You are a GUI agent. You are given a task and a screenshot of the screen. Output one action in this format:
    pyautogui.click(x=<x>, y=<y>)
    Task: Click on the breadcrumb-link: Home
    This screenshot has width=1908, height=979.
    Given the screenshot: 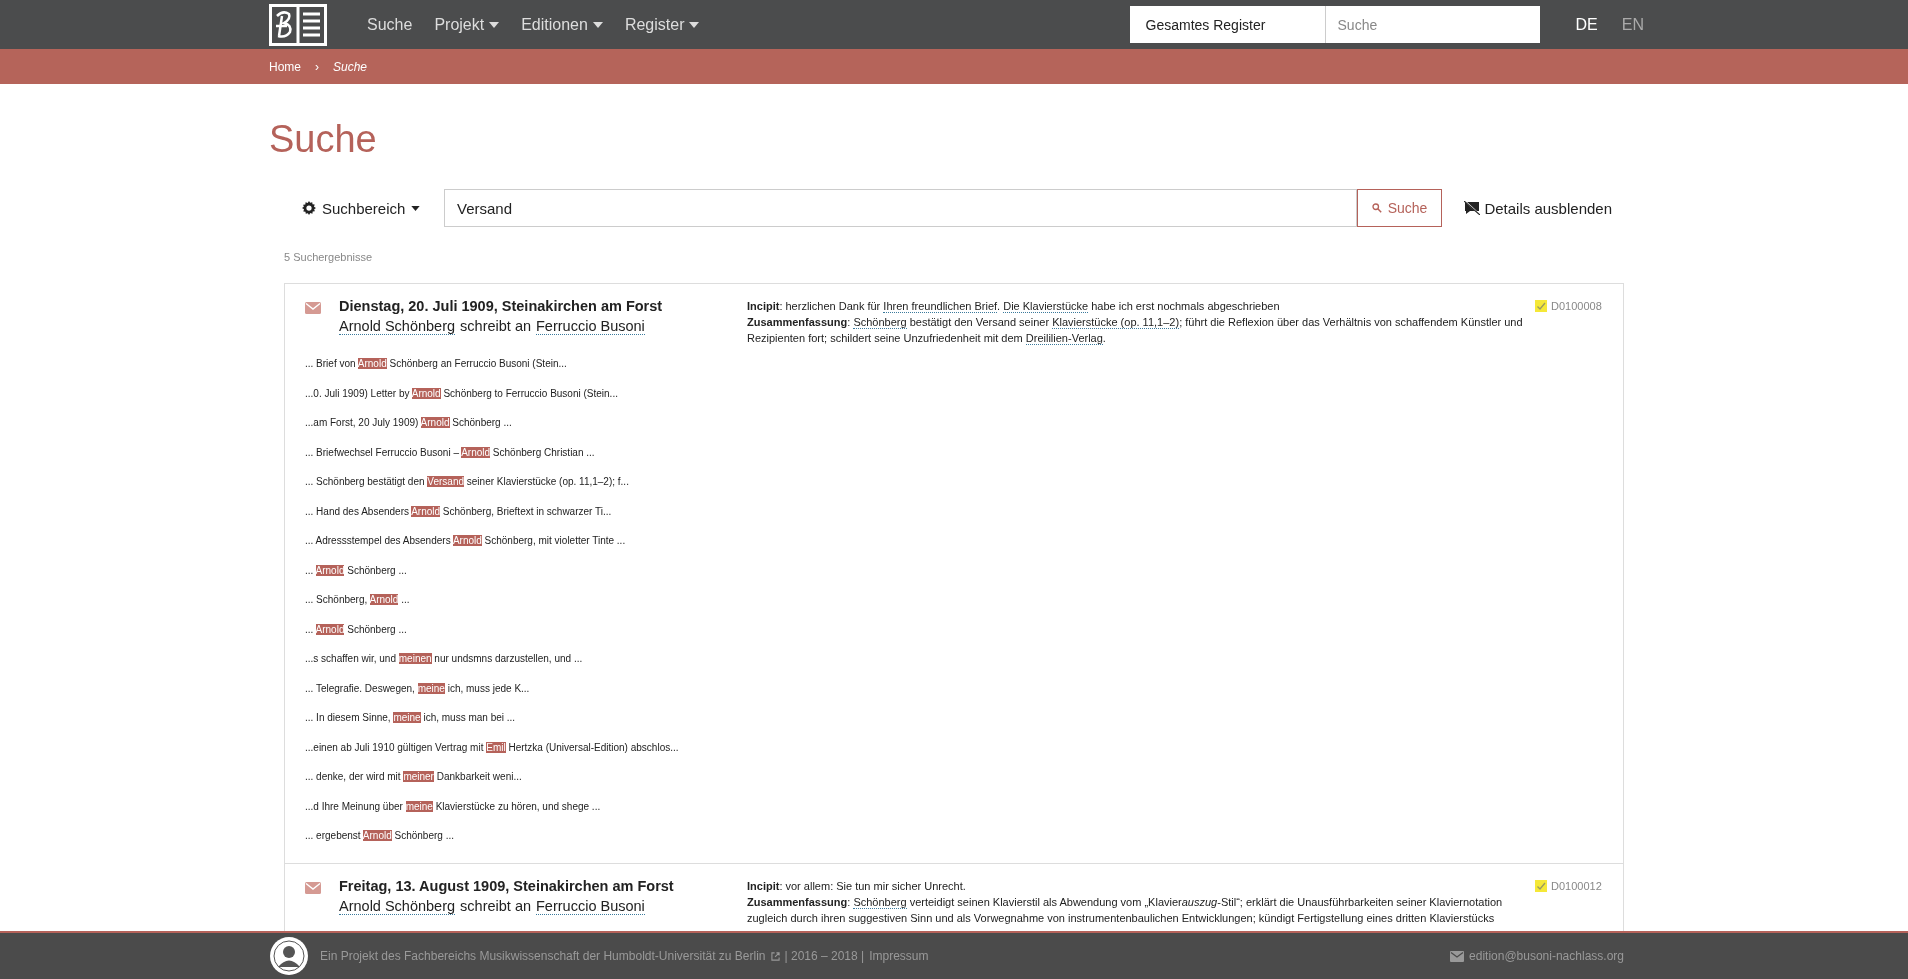 What is the action you would take?
    pyautogui.click(x=285, y=66)
    